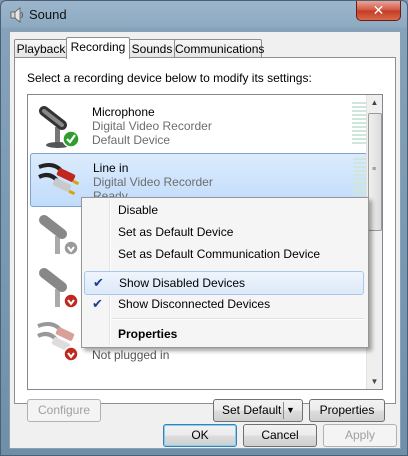  Describe the element at coordinates (16, 15) in the screenshot. I see `speaker-icon` at that location.